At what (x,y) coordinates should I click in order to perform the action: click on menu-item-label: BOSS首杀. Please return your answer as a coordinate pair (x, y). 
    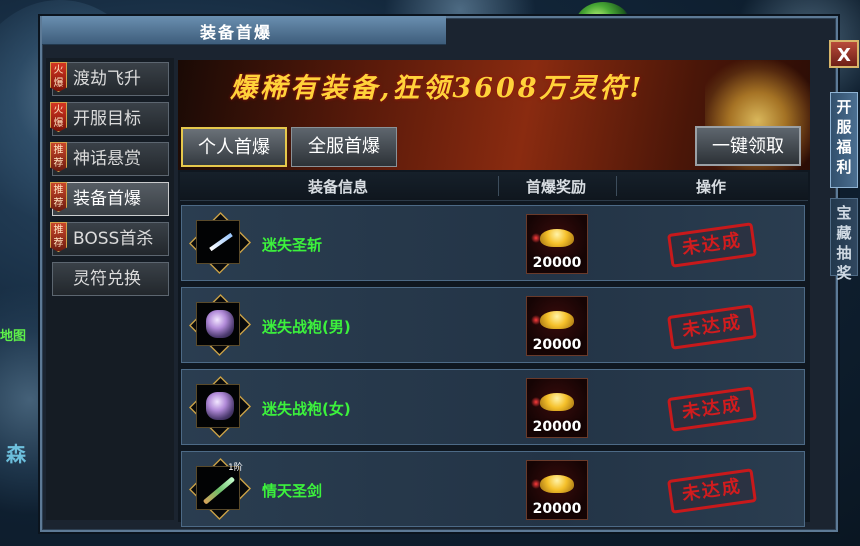
    Looking at the image, I should click on (113, 239).